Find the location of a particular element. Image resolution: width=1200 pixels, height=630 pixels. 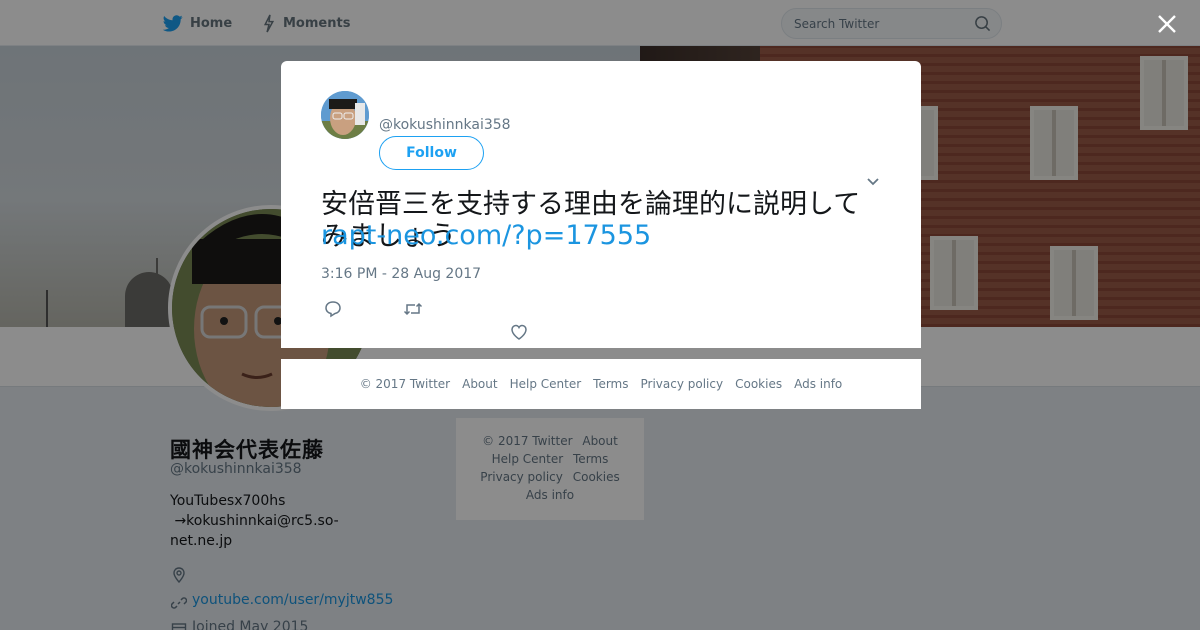

close-icon is located at coordinates (1167, 24).